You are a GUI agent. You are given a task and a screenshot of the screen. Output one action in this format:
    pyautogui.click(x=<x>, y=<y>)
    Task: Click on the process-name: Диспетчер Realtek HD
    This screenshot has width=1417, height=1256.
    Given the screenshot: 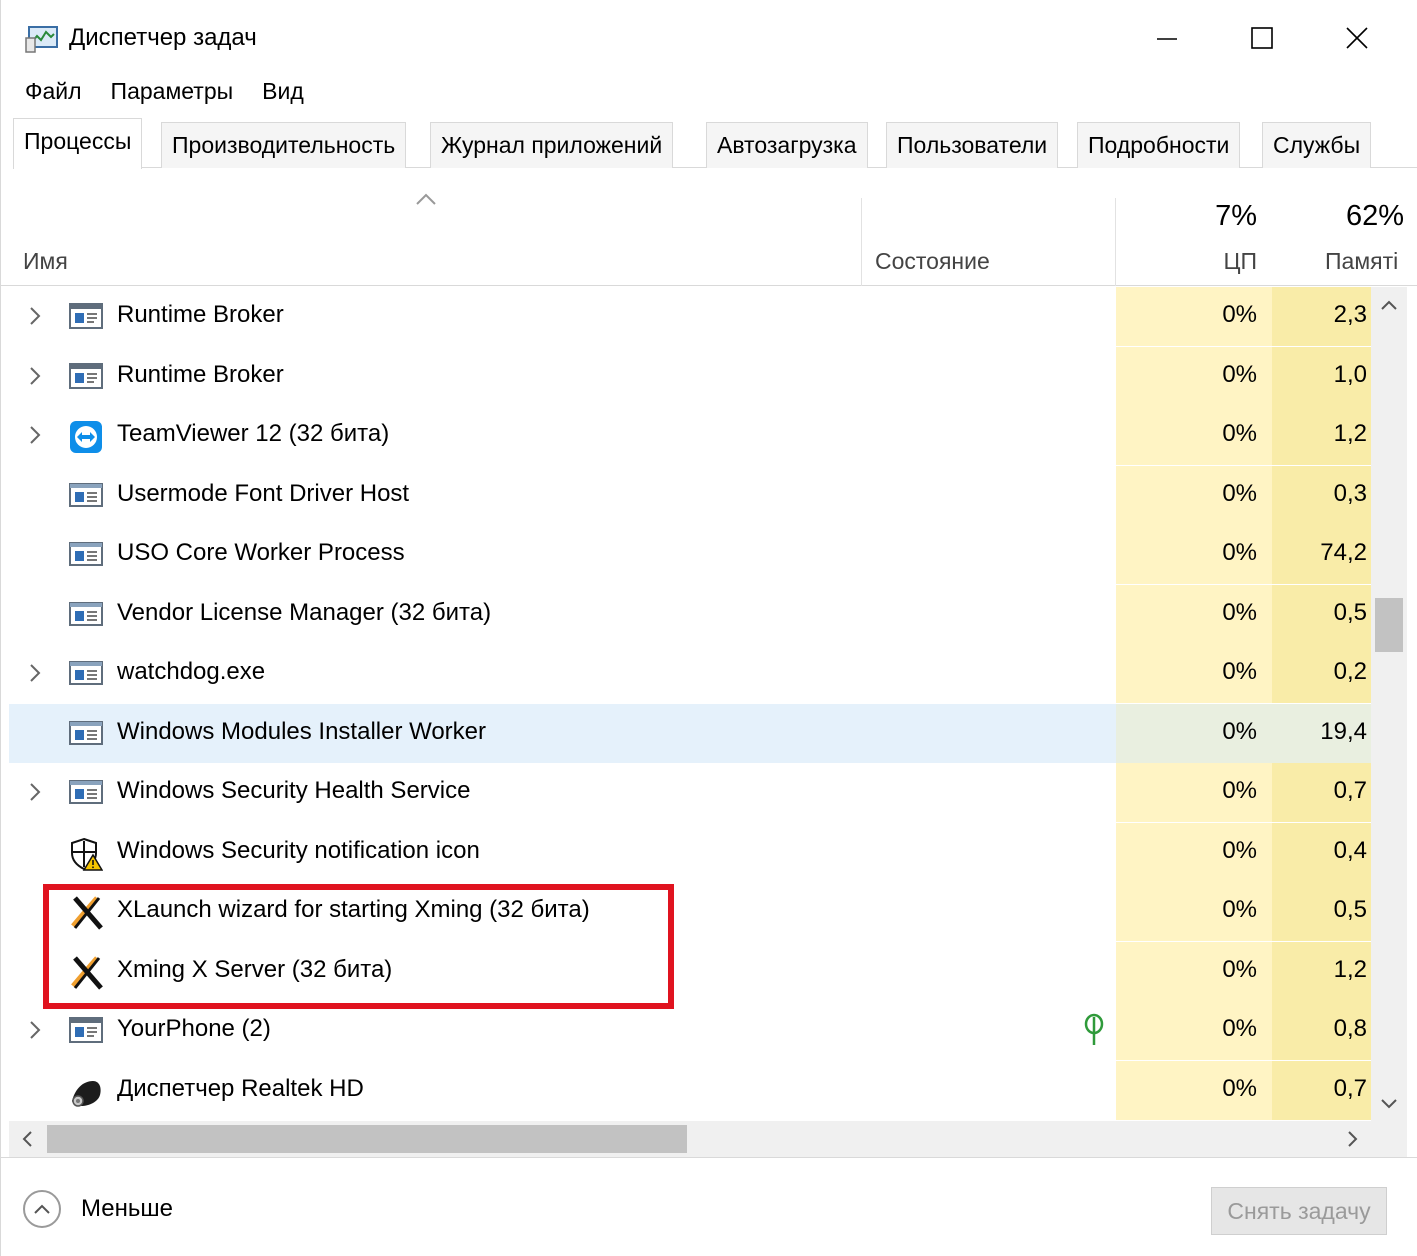 What is the action you would take?
    pyautogui.click(x=240, y=1088)
    